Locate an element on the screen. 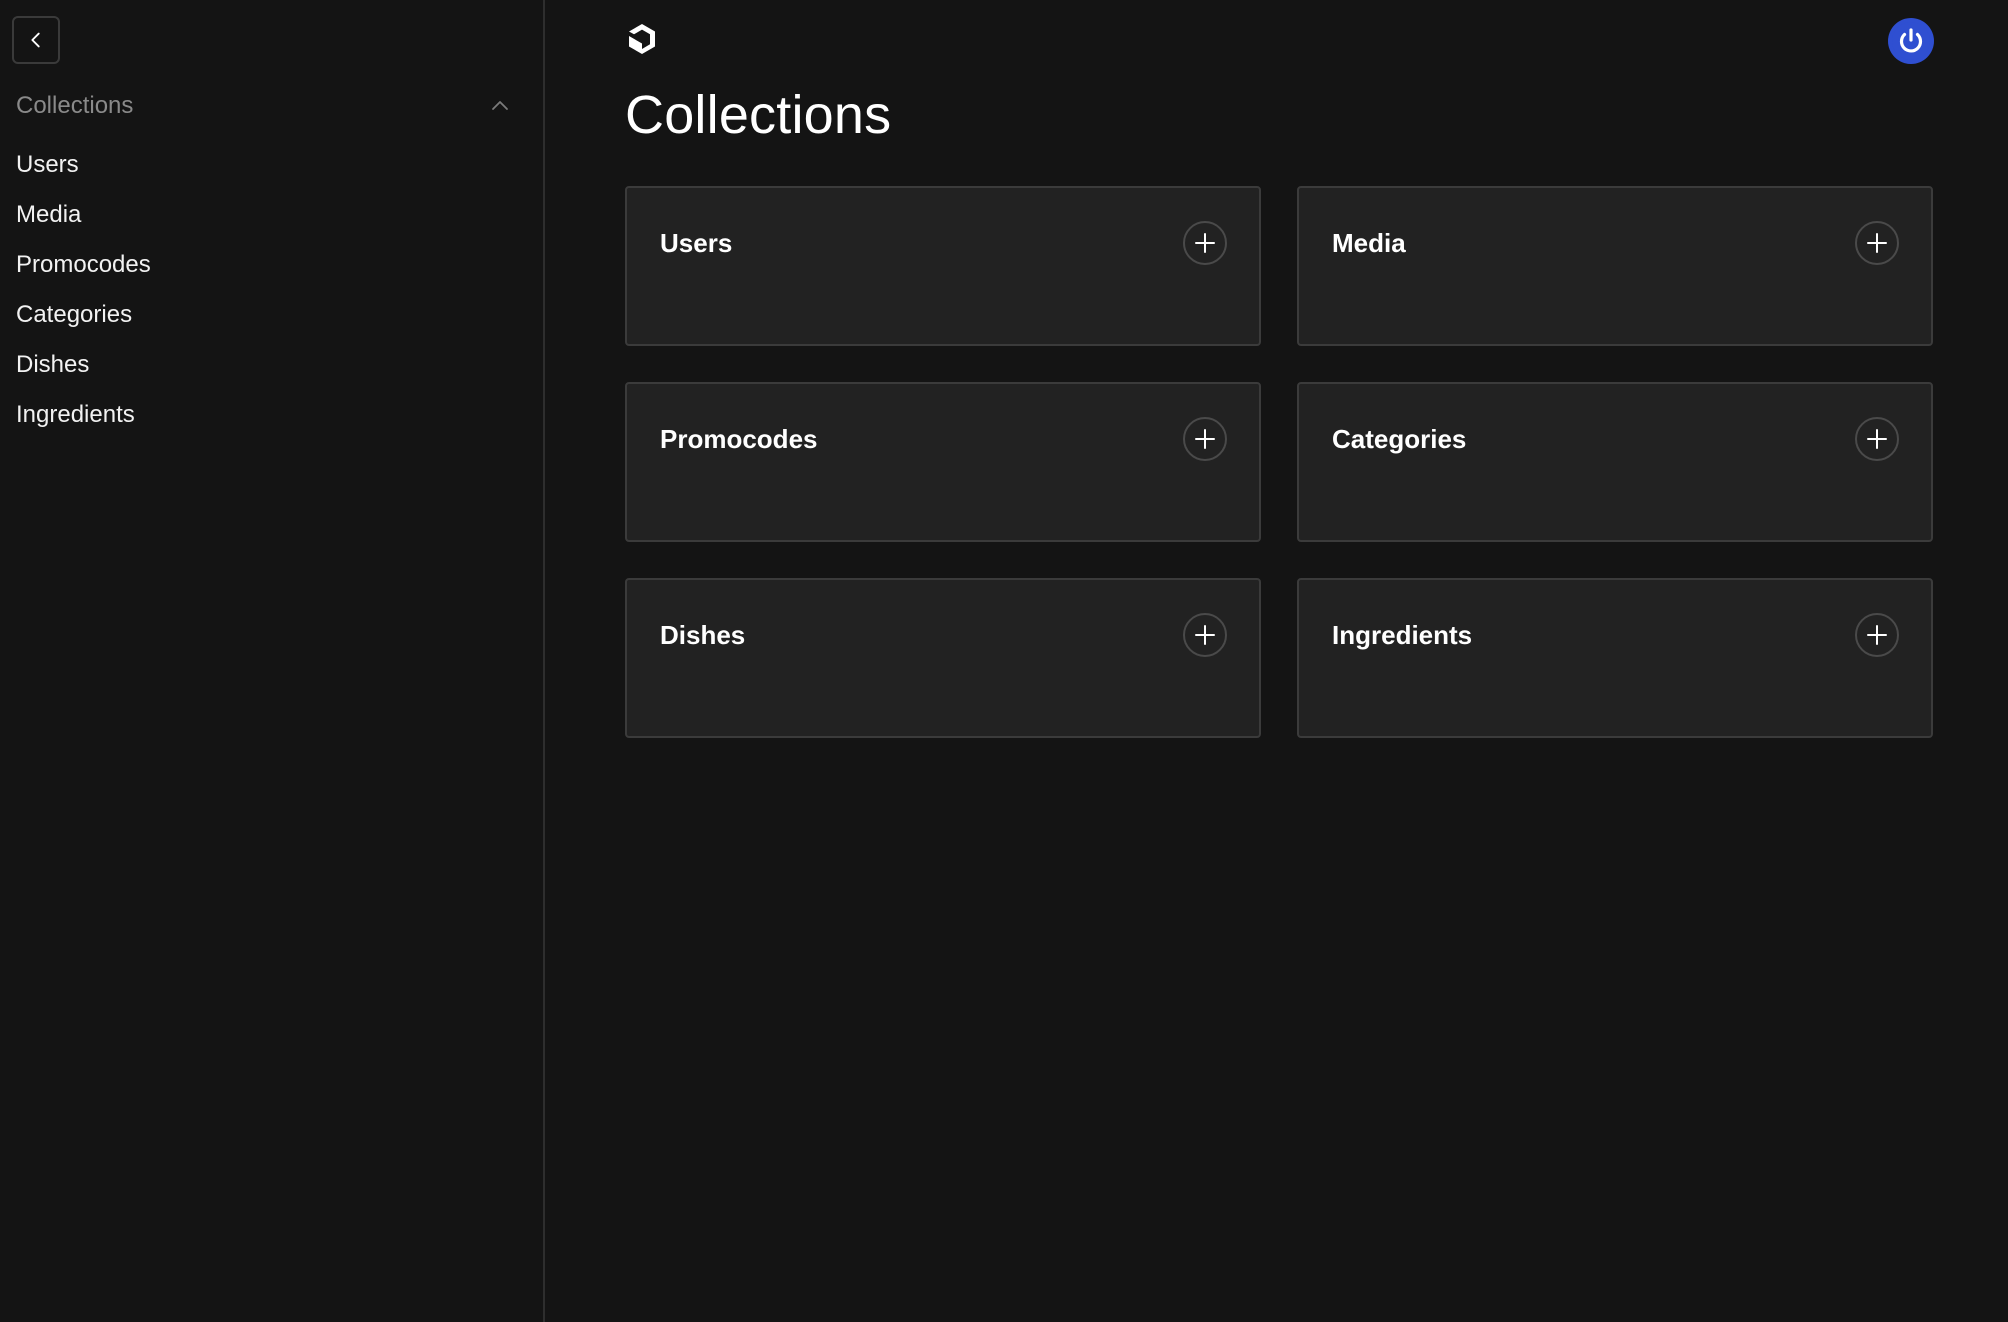 The height and width of the screenshot is (1322, 2008). collection-card-dishes: Dishes is located at coordinates (943, 658).